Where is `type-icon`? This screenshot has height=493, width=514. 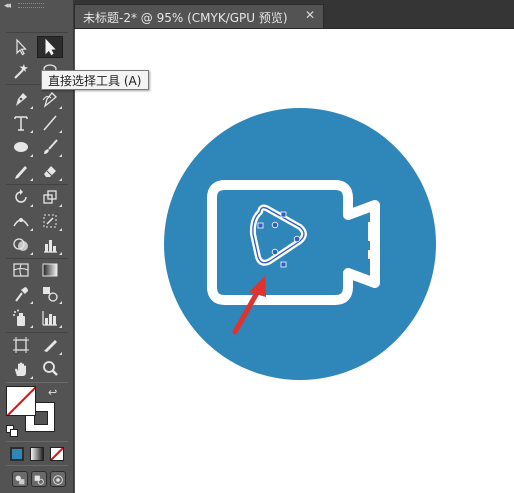 type-icon is located at coordinates (21, 123).